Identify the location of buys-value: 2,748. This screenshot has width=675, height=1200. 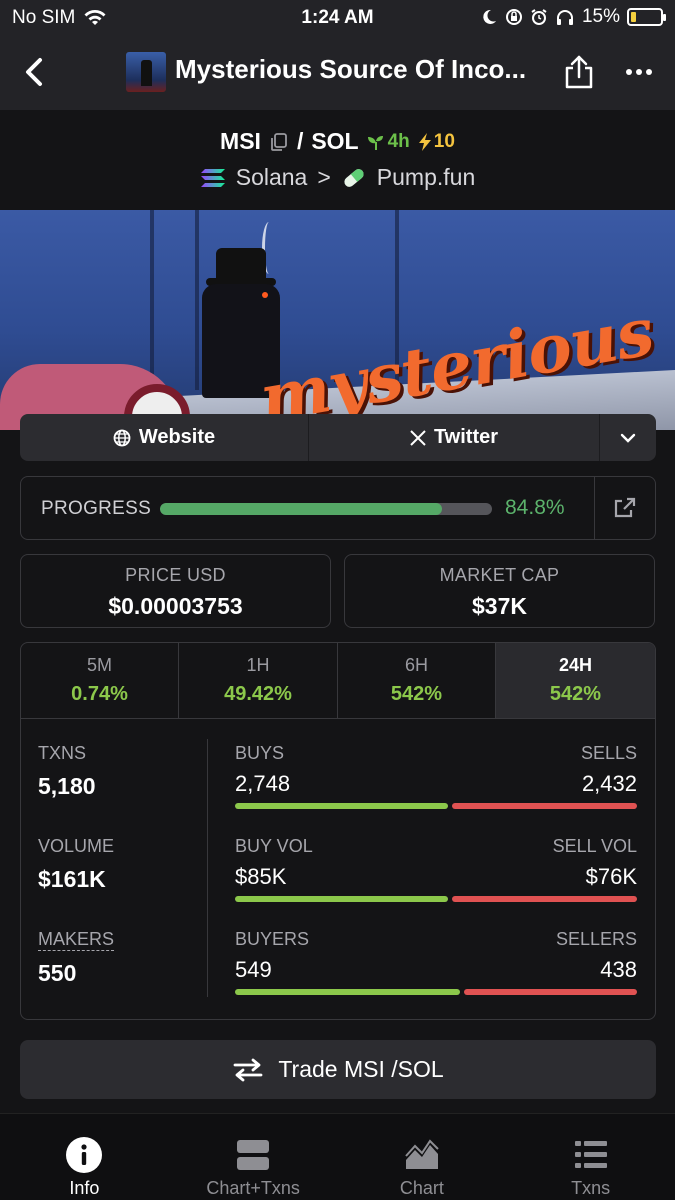
(263, 783).